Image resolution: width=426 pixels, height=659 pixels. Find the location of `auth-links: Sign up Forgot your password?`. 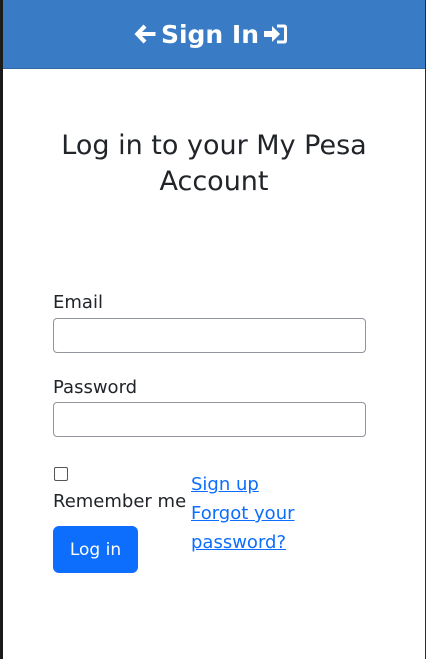

auth-links: Sign up Forgot your password? is located at coordinates (256, 513).